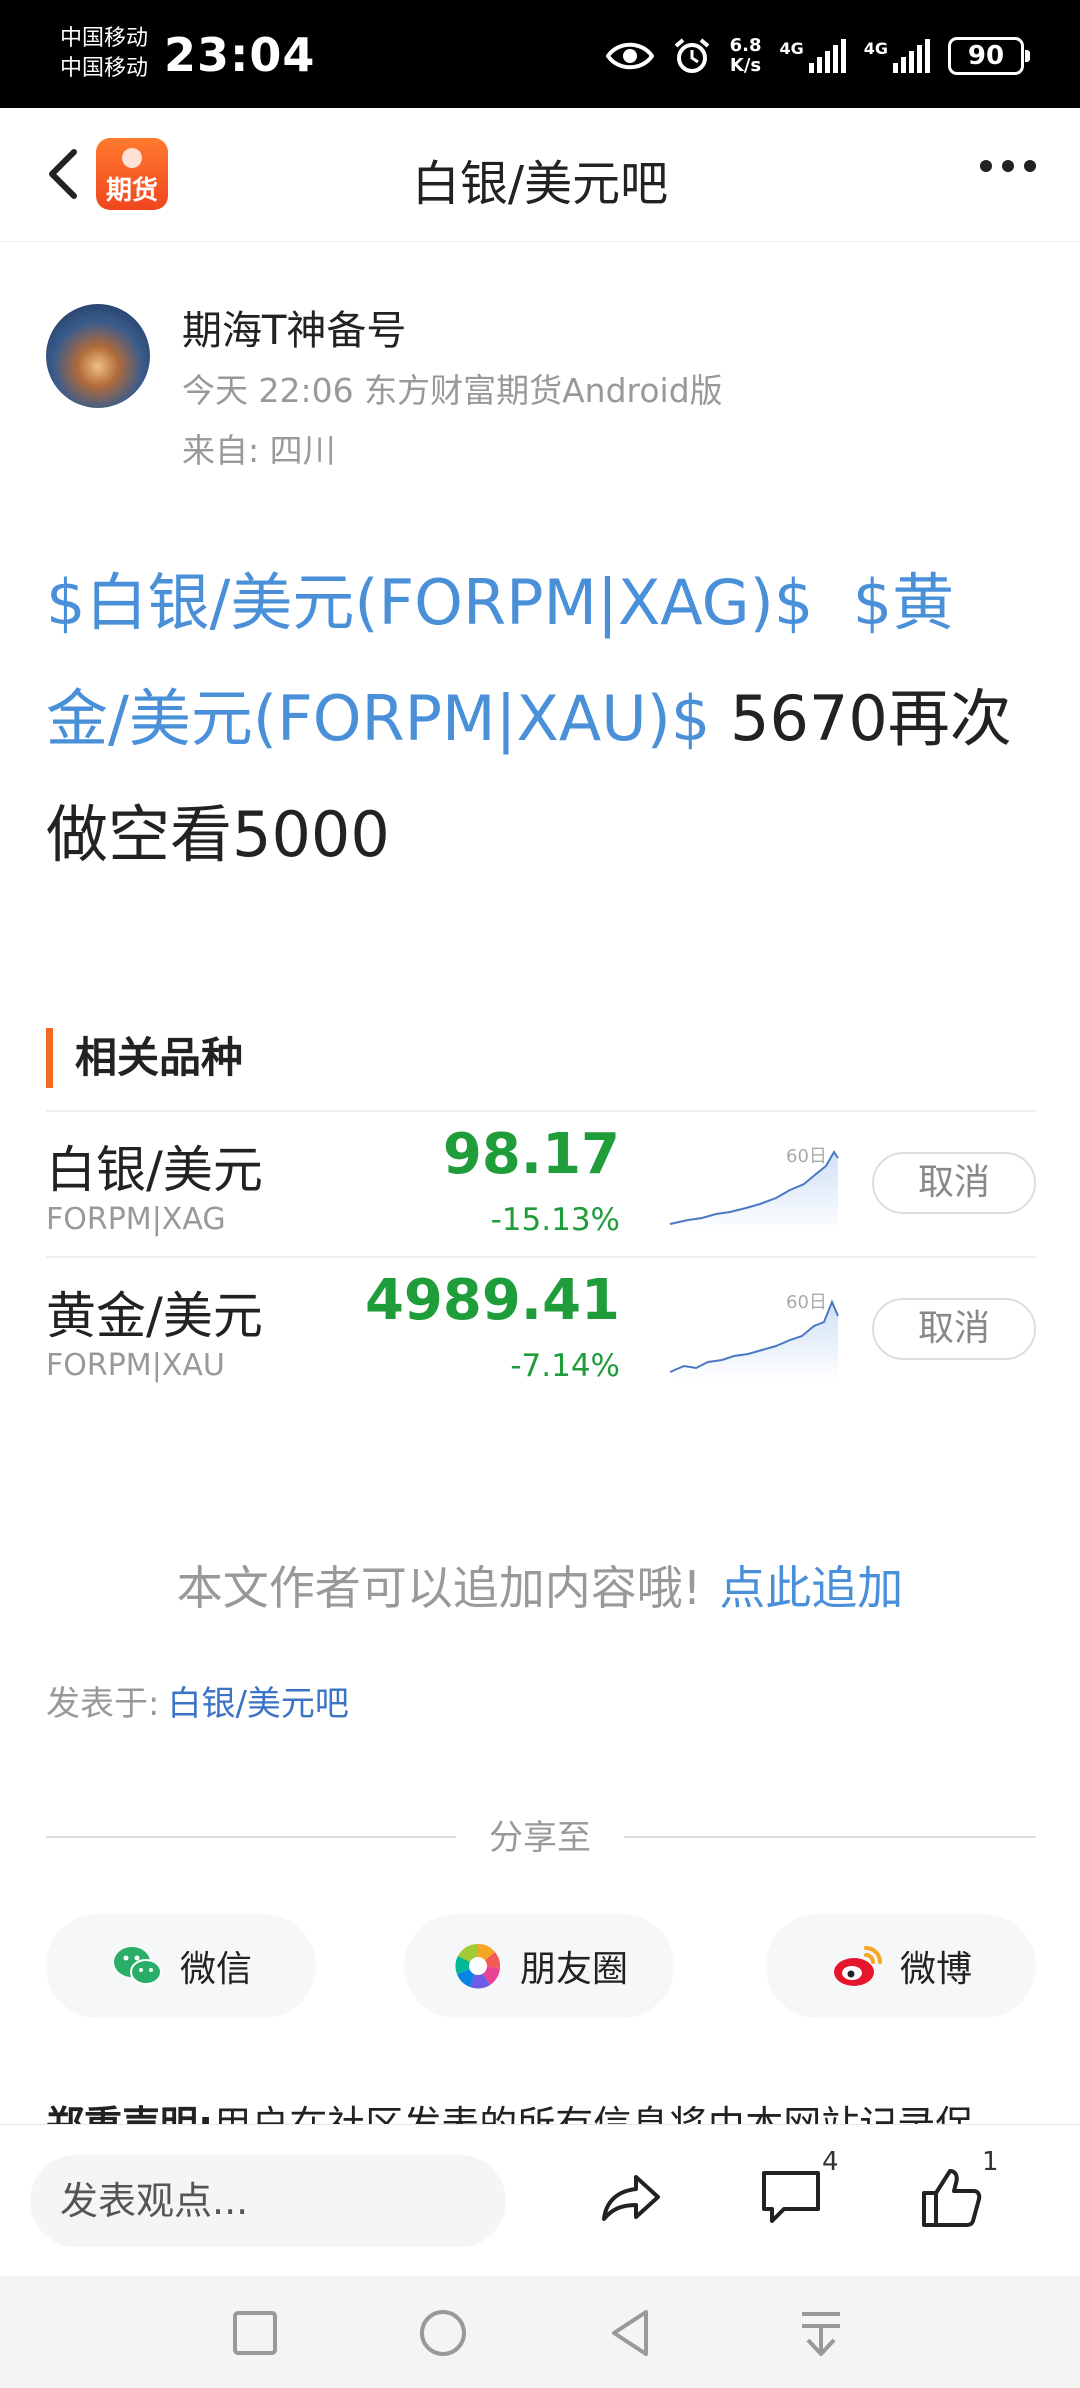 This screenshot has width=1080, height=2388. I want to click on comment-icon, so click(791, 2198).